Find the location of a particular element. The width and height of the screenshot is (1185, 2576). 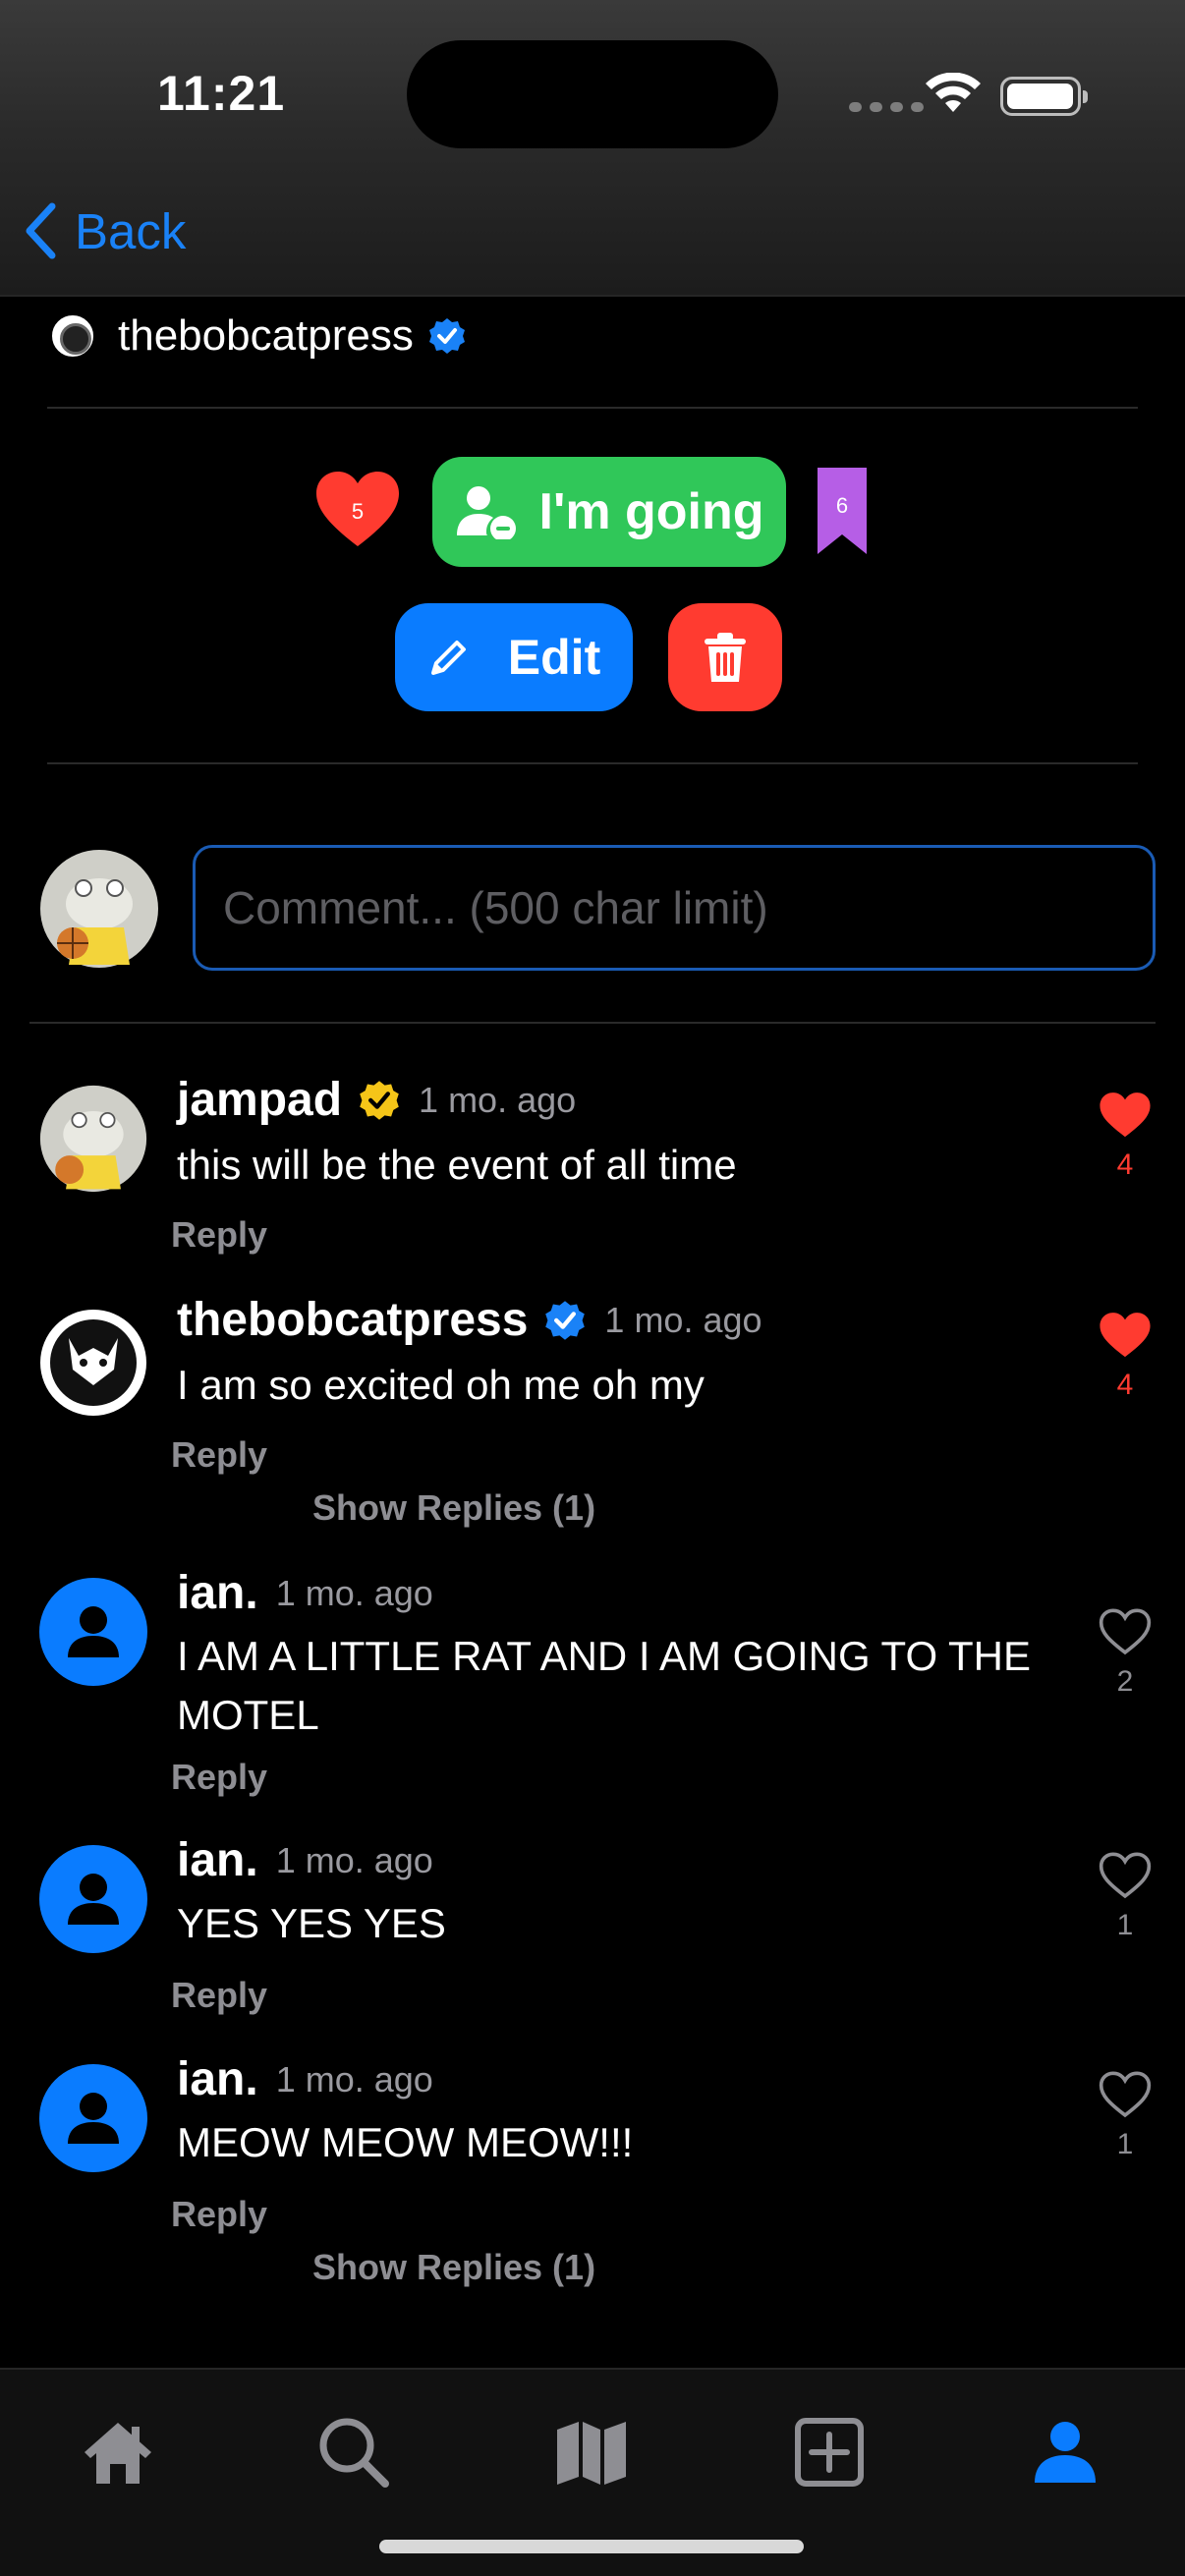

map-icon is located at coordinates (592, 2453).